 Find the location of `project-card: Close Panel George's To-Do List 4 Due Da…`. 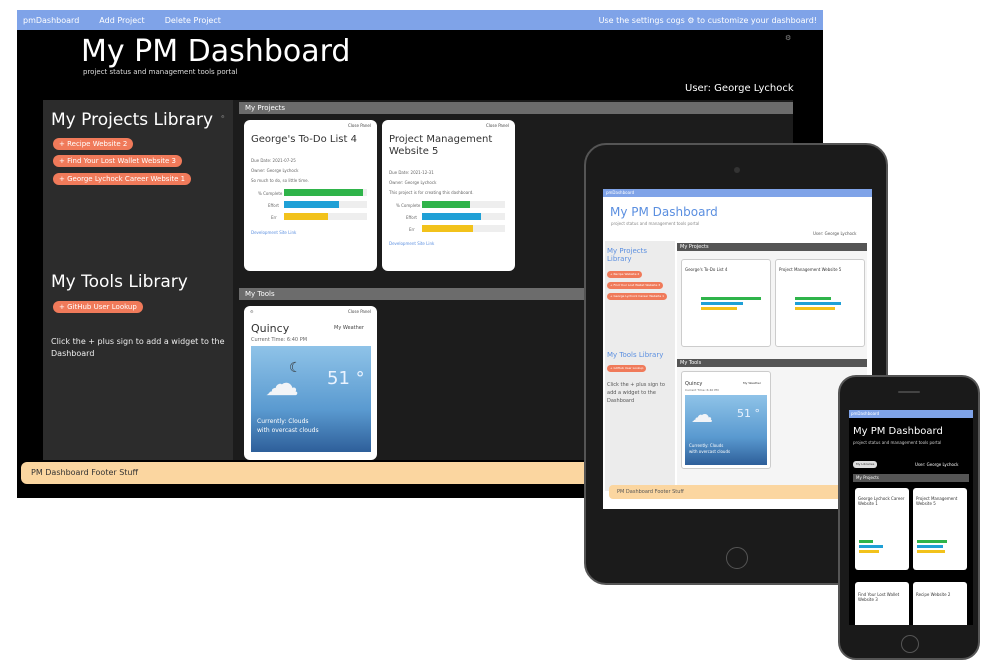

project-card: Close Panel George's To-Do List 4 Due Da… is located at coordinates (310, 195).